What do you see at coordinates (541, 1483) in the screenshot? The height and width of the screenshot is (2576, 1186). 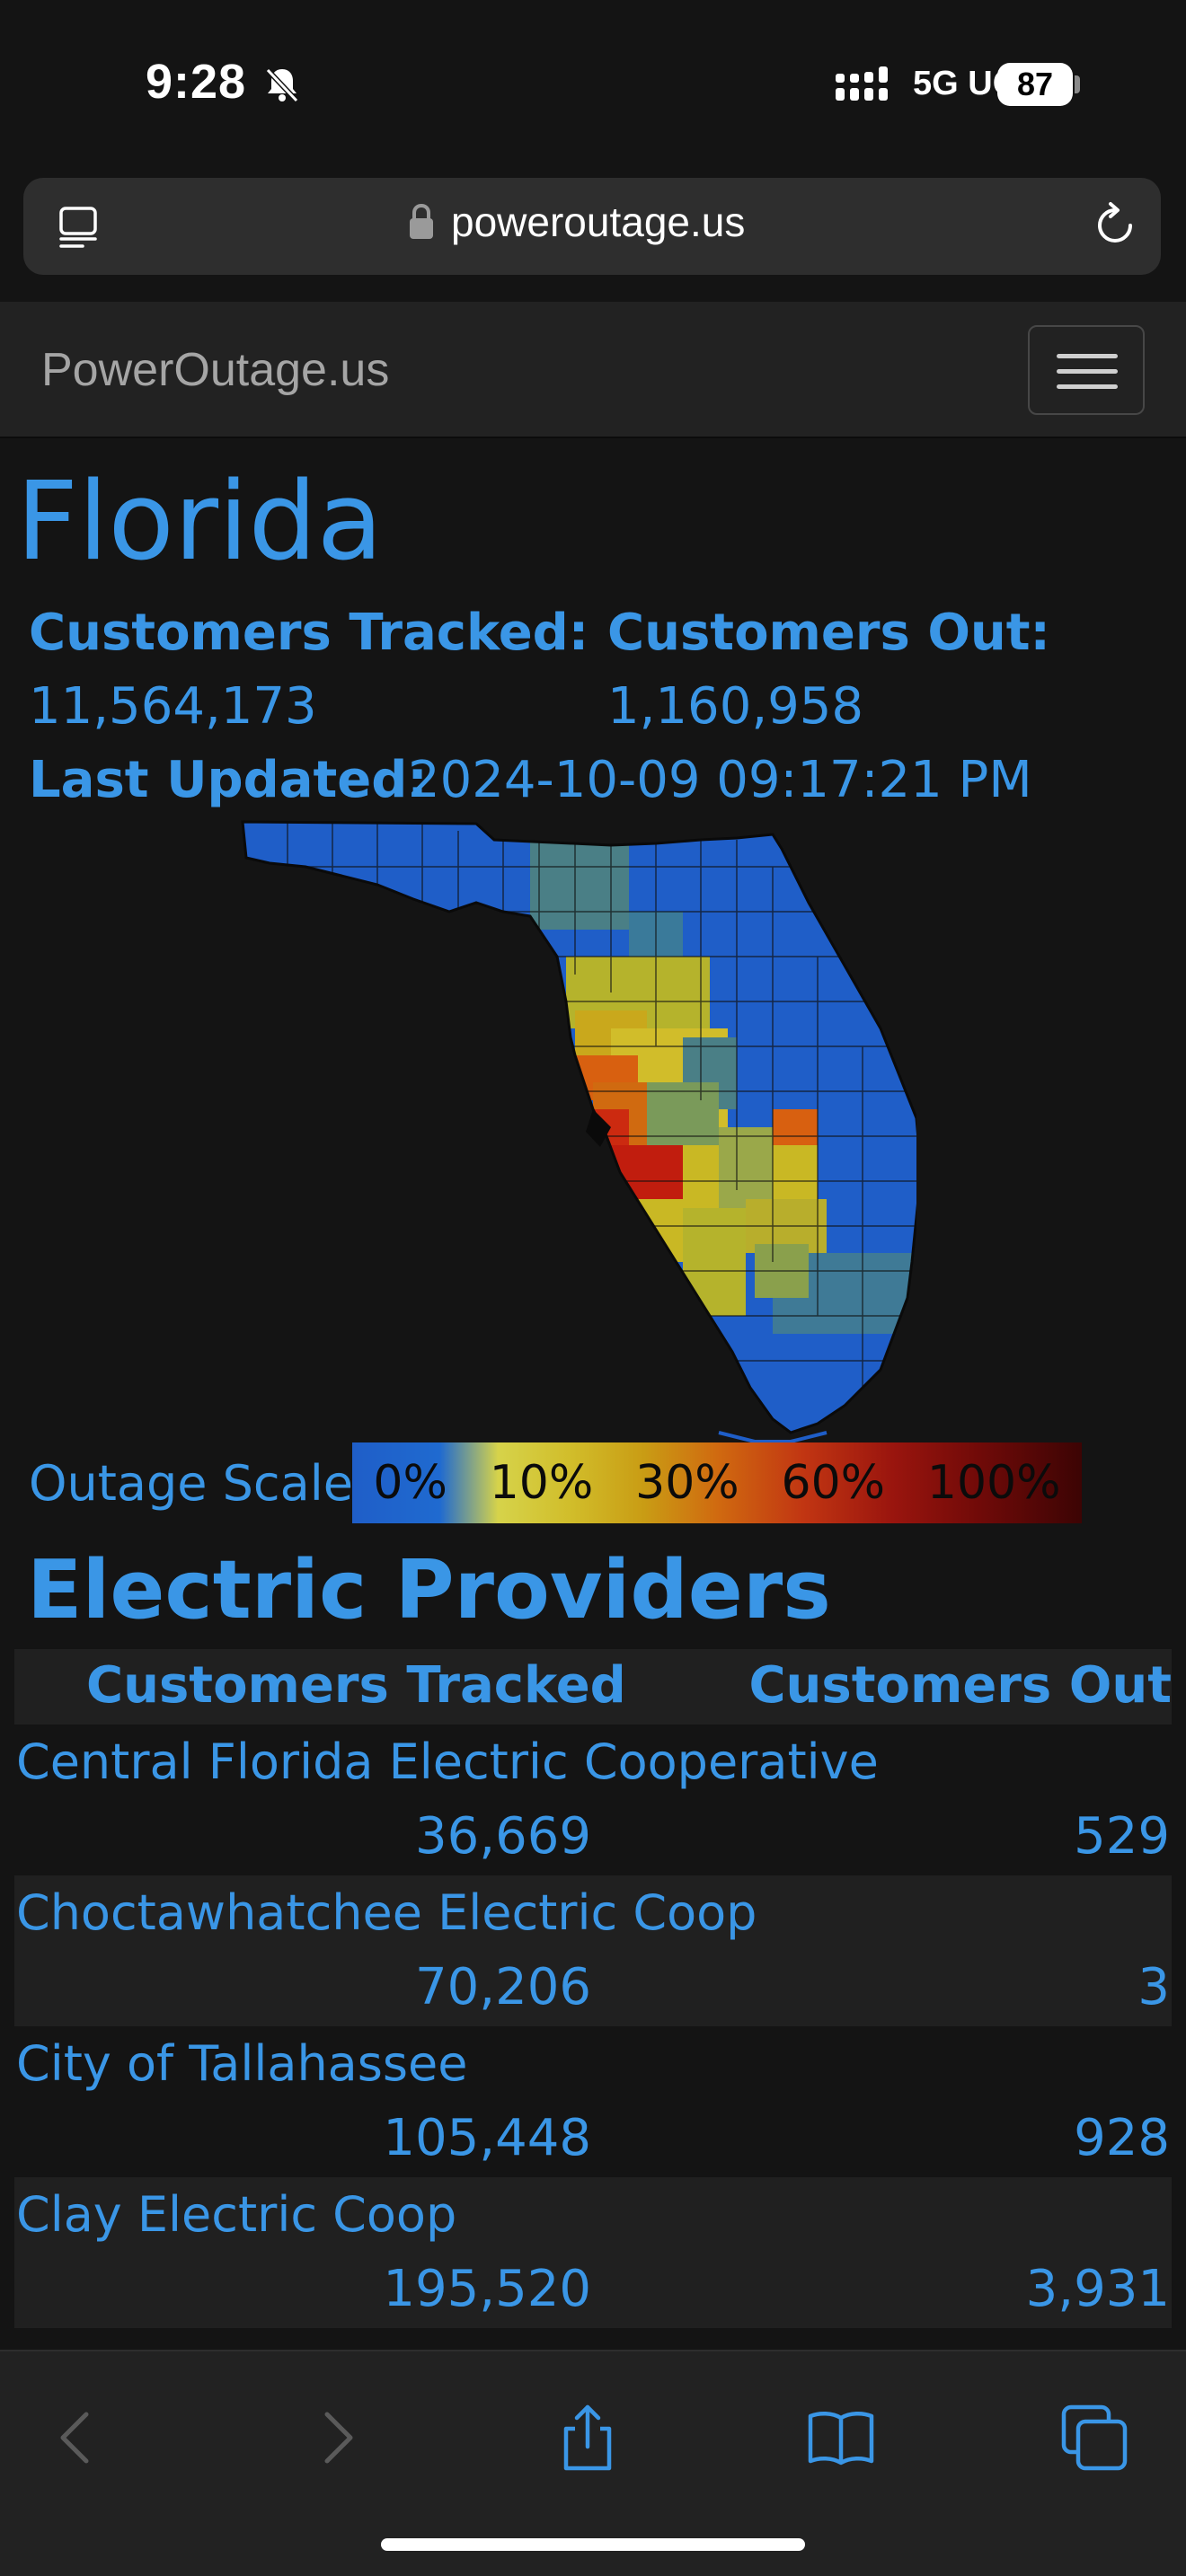 I see `scale-stop: 10%` at bounding box center [541, 1483].